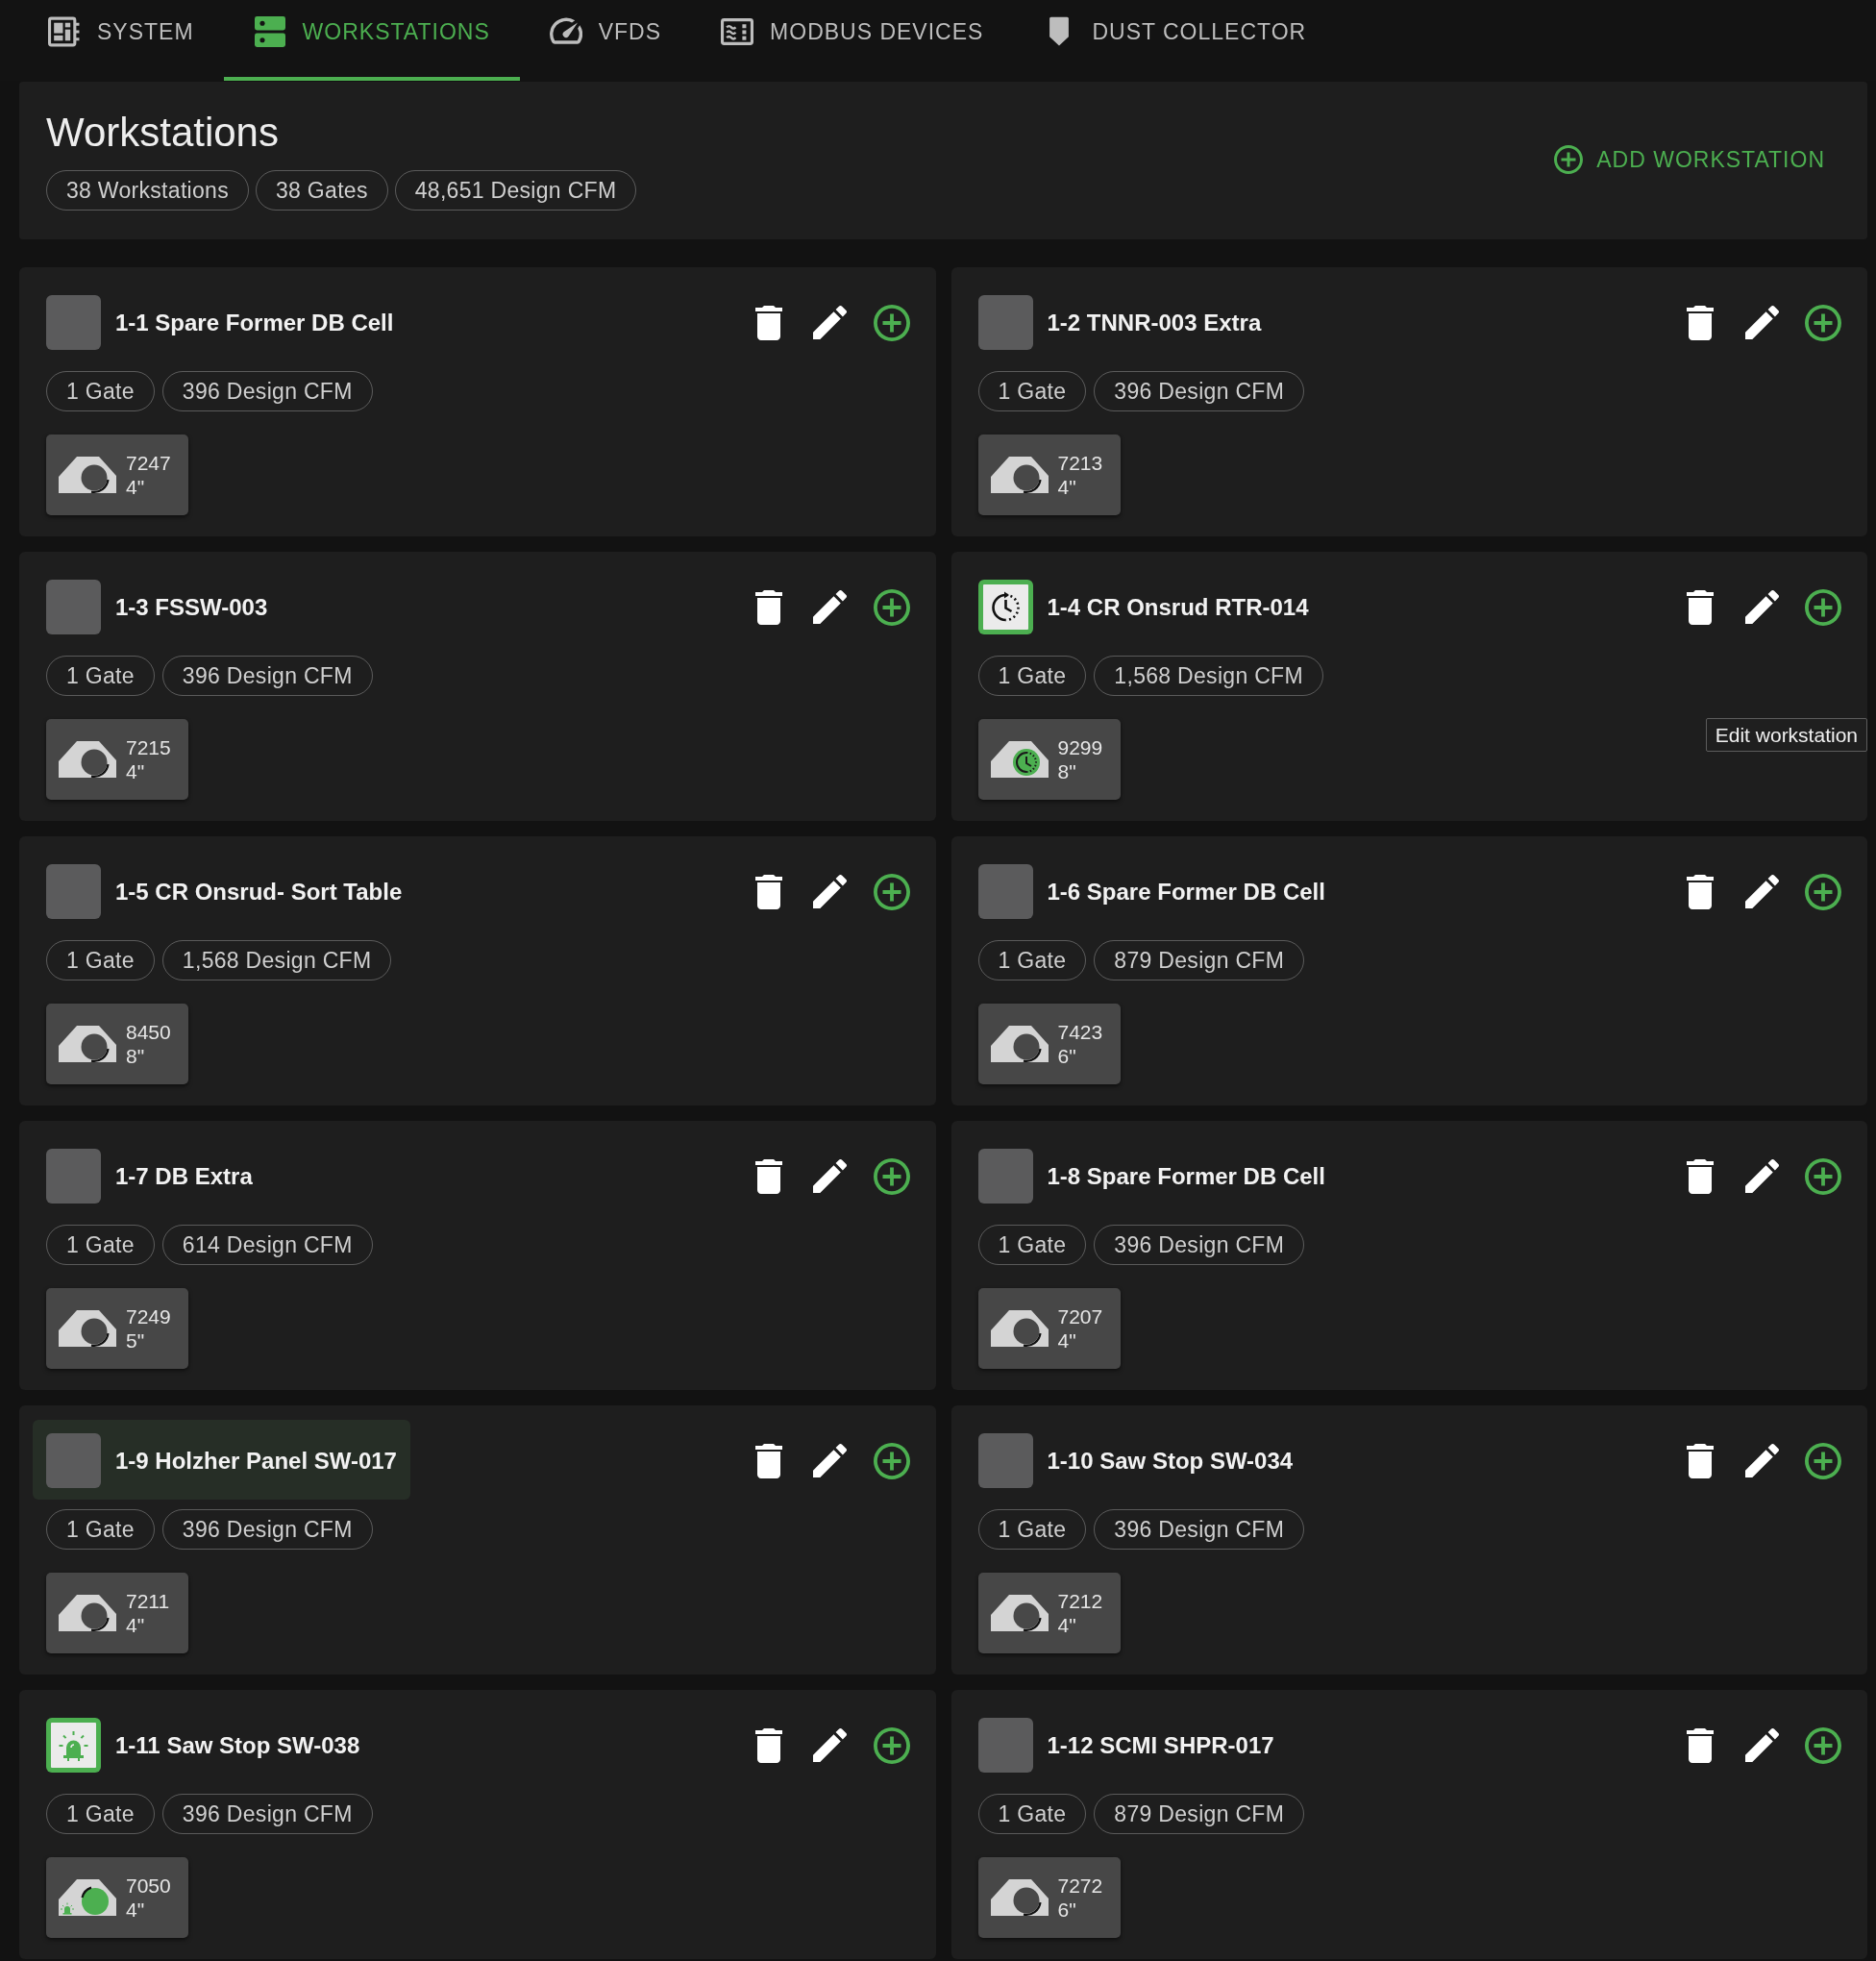 The height and width of the screenshot is (1961, 1876). I want to click on gate-tile: 7423 6", so click(1049, 1044).